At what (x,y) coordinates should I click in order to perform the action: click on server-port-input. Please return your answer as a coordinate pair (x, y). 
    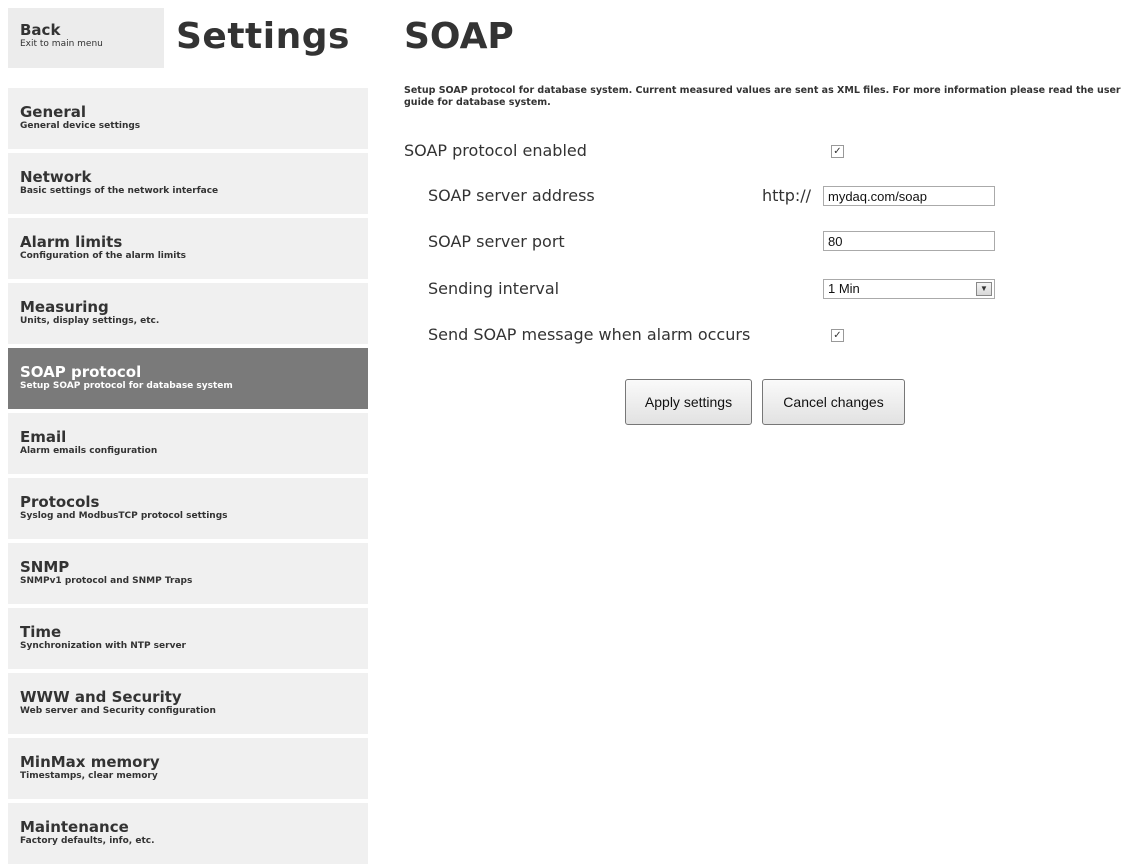
    Looking at the image, I should click on (909, 241).